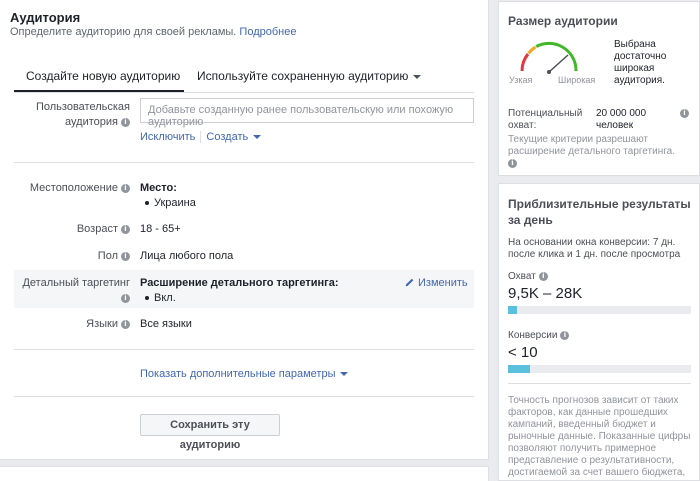  Describe the element at coordinates (45, 17) in the screenshot. I see `panel-title: Аудитория` at that location.